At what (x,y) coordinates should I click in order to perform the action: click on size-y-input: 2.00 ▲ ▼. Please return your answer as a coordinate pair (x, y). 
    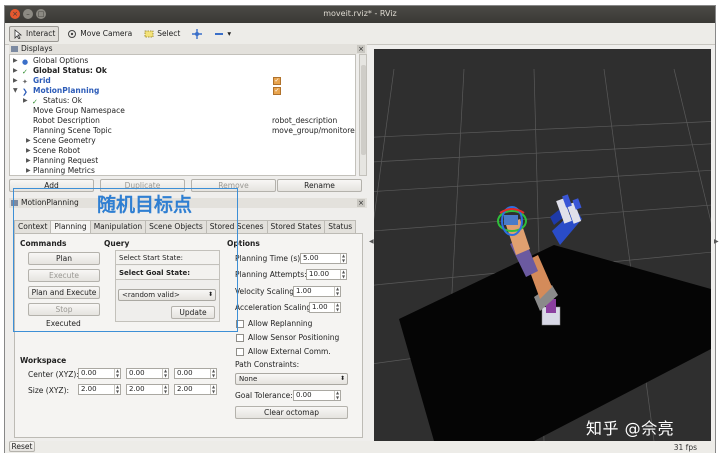
    Looking at the image, I should click on (147, 389).